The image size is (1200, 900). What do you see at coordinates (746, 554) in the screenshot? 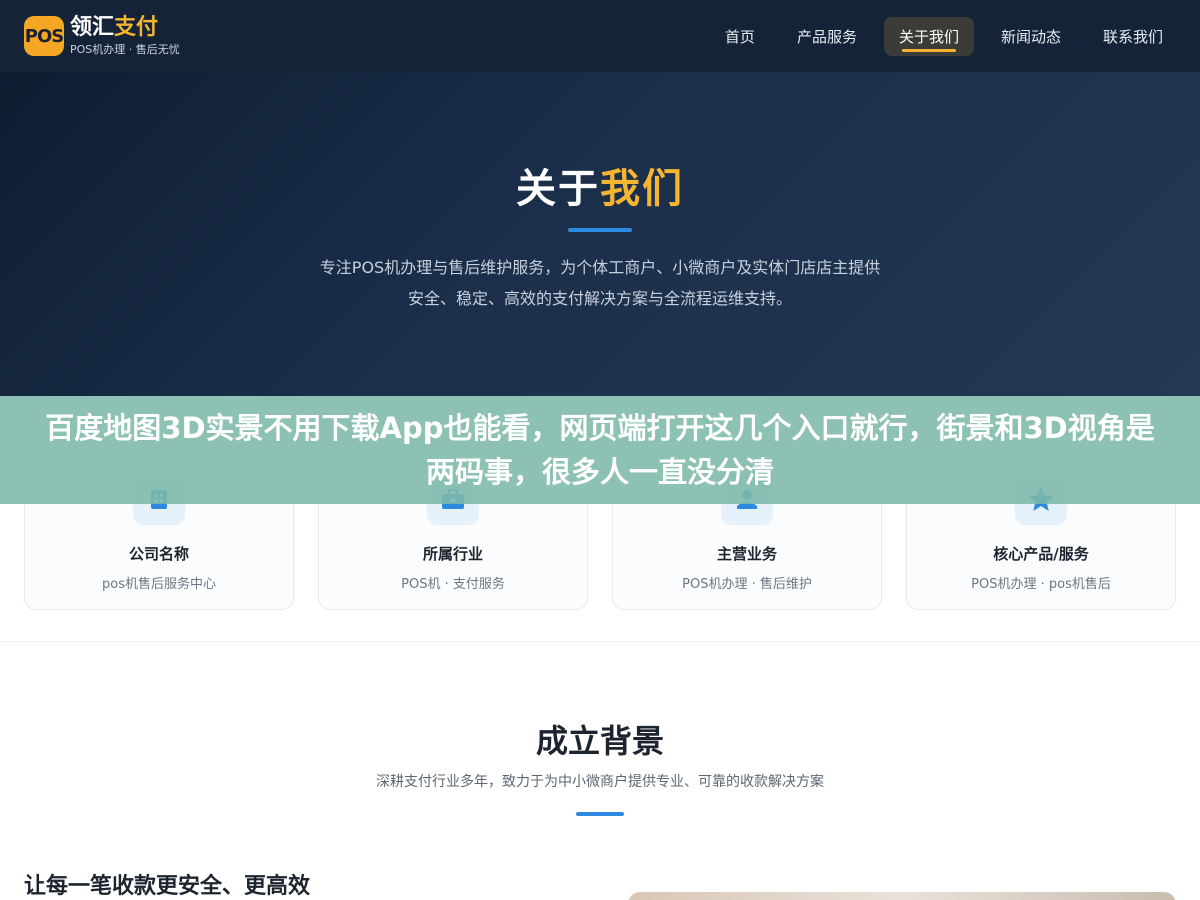
I see `card-title: 主营业务` at bounding box center [746, 554].